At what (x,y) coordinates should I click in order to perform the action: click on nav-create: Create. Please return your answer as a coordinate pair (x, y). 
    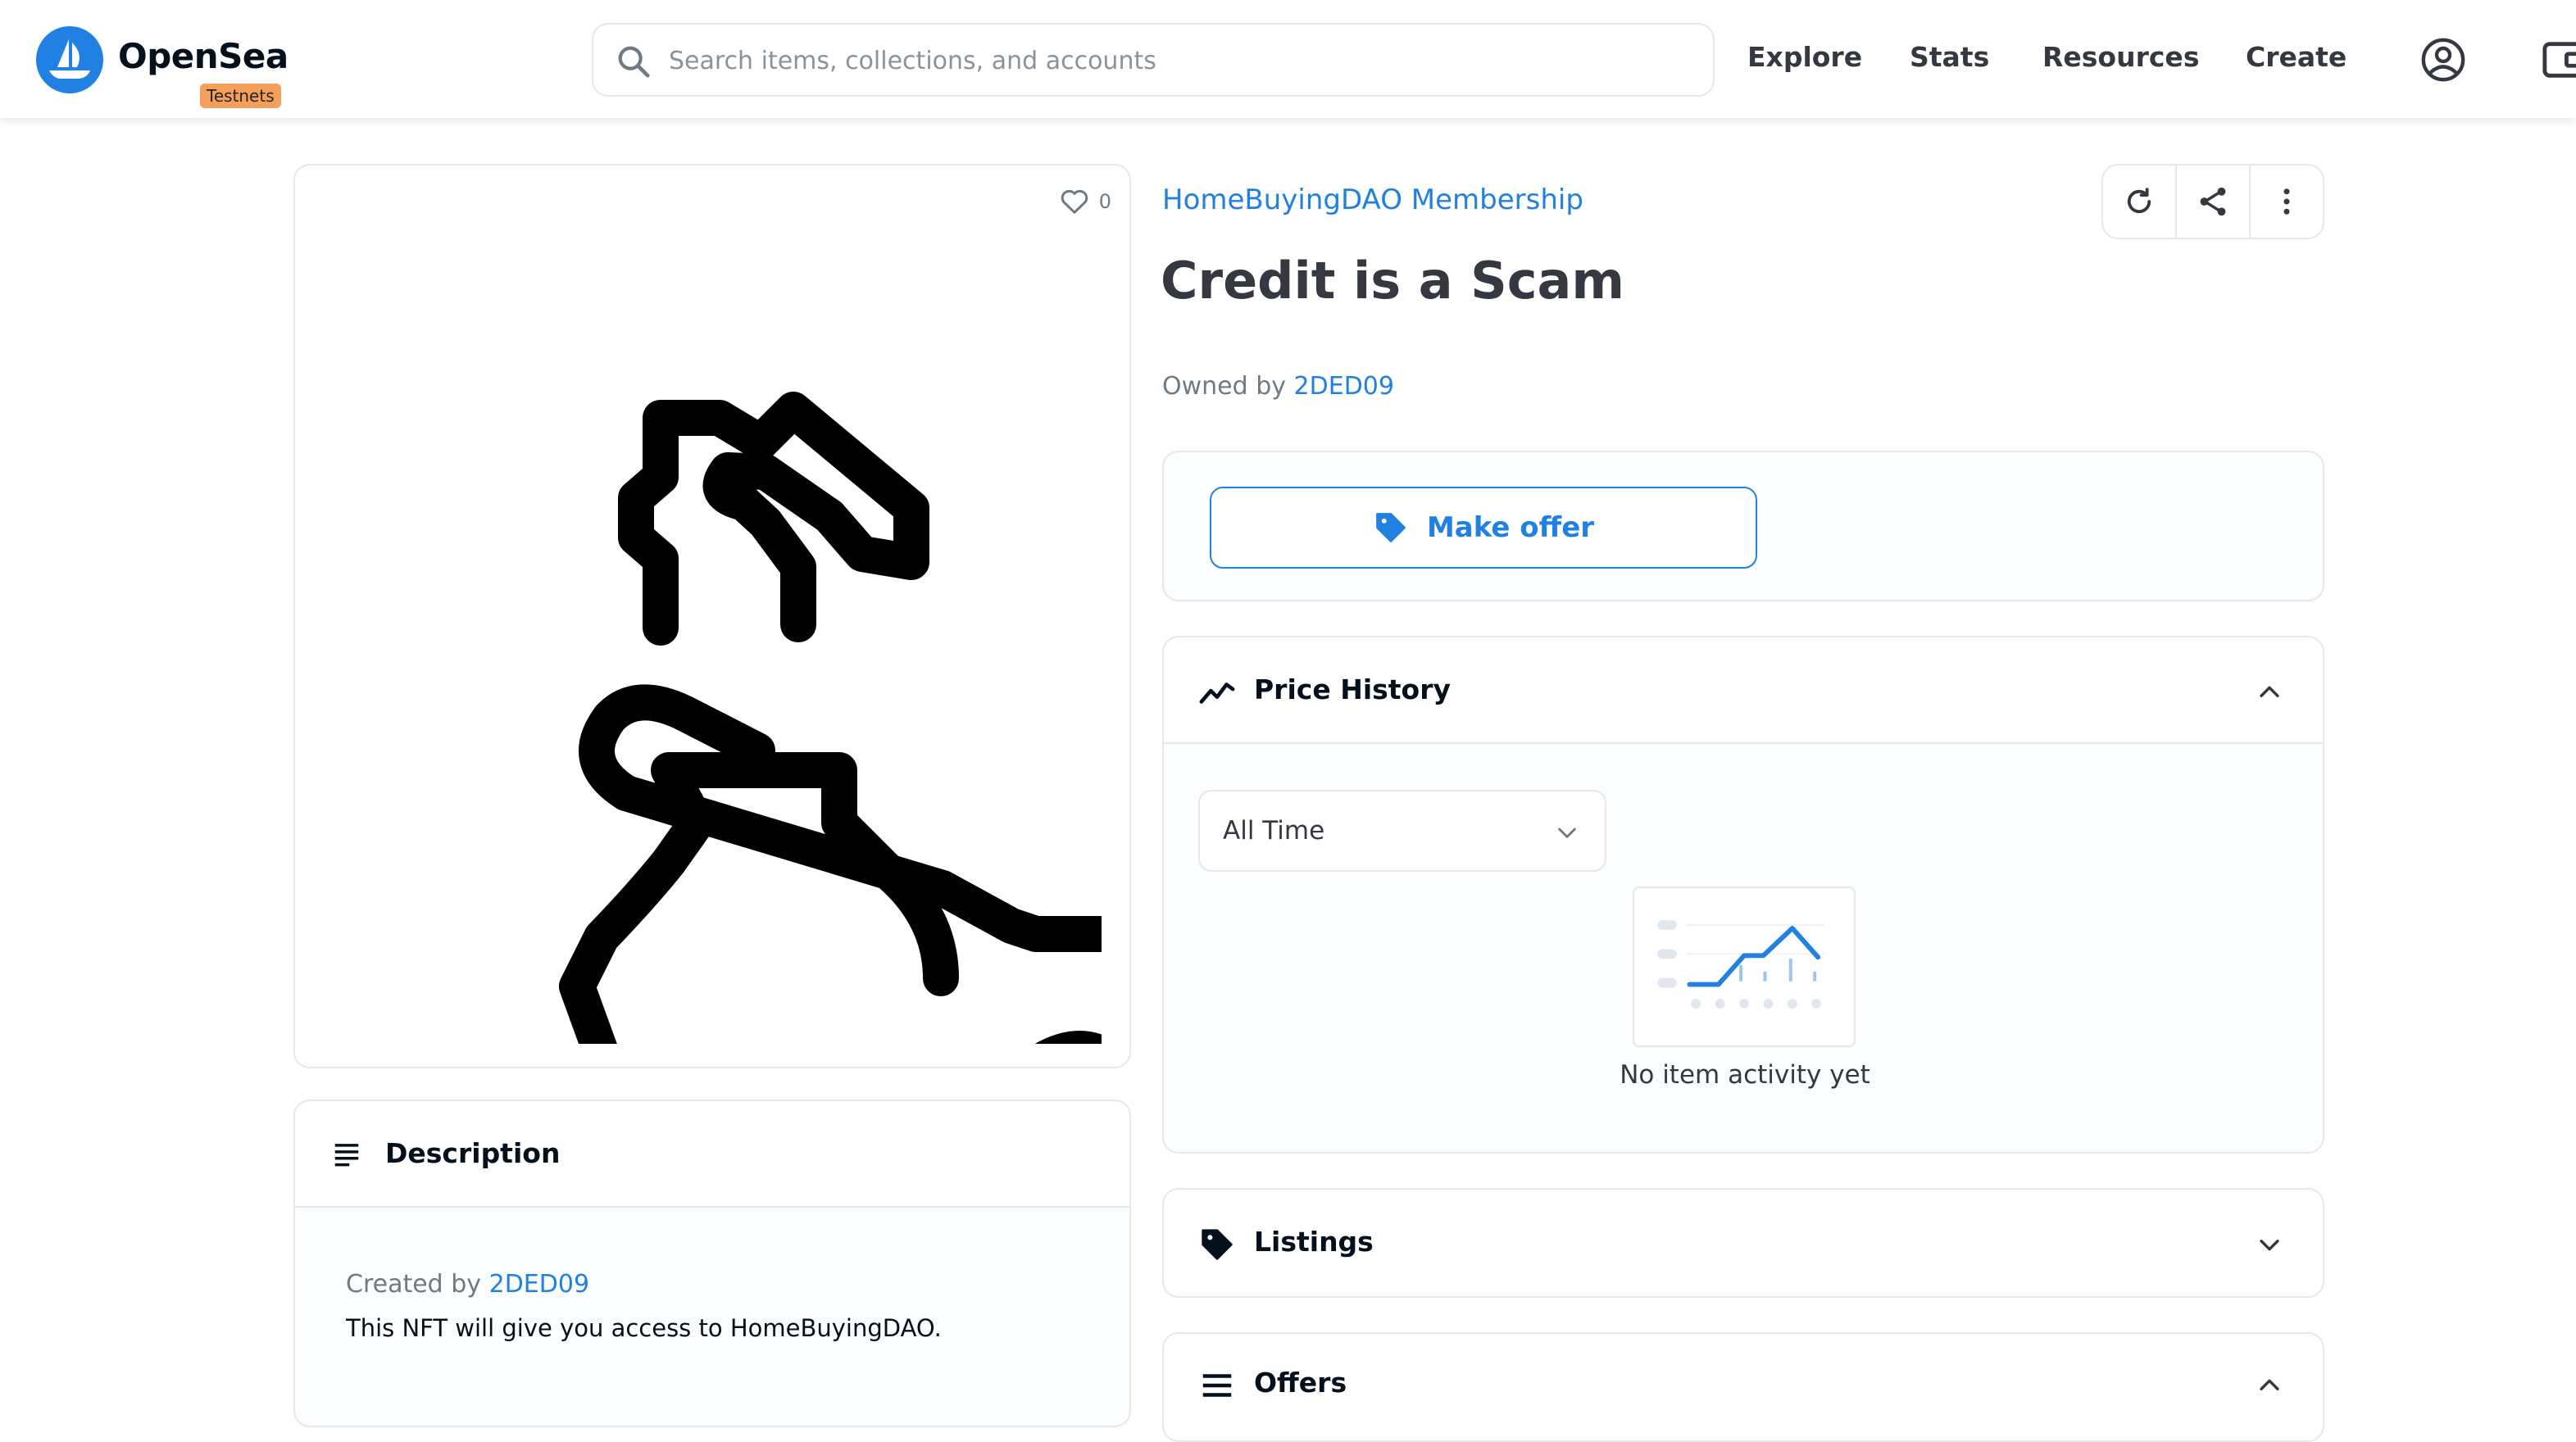
    Looking at the image, I should click on (2296, 57).